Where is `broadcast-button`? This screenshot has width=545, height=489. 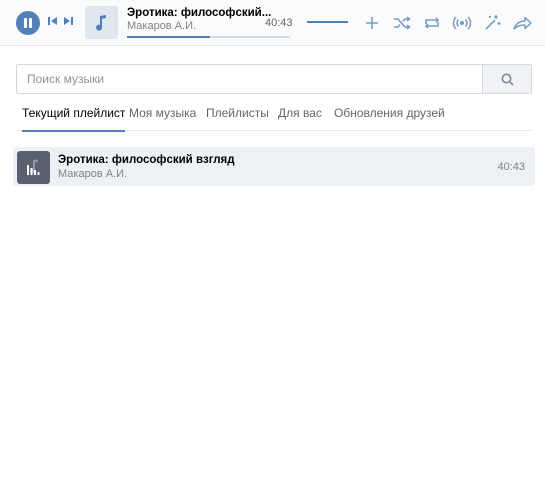 broadcast-button is located at coordinates (462, 23).